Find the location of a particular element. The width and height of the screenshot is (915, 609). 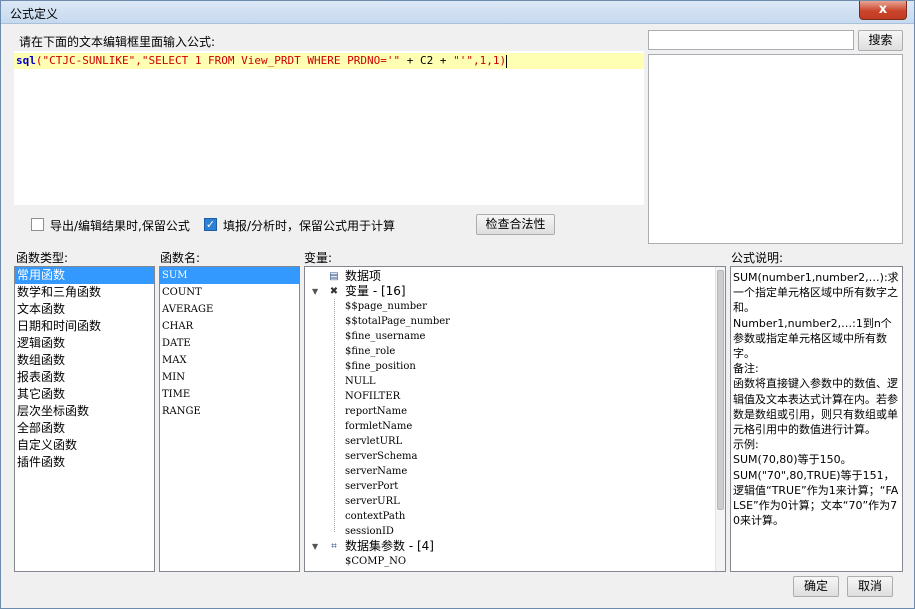

function-name-item: MAX is located at coordinates (229, 360).